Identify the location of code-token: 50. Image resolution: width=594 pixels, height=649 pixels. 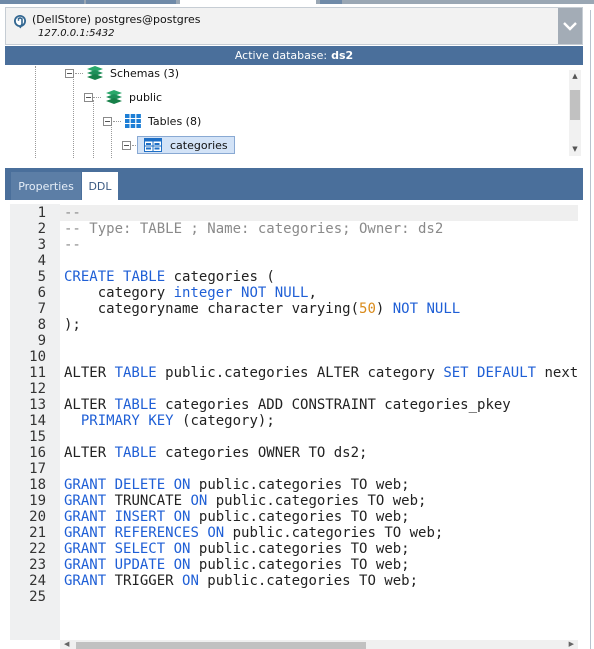
(367, 309).